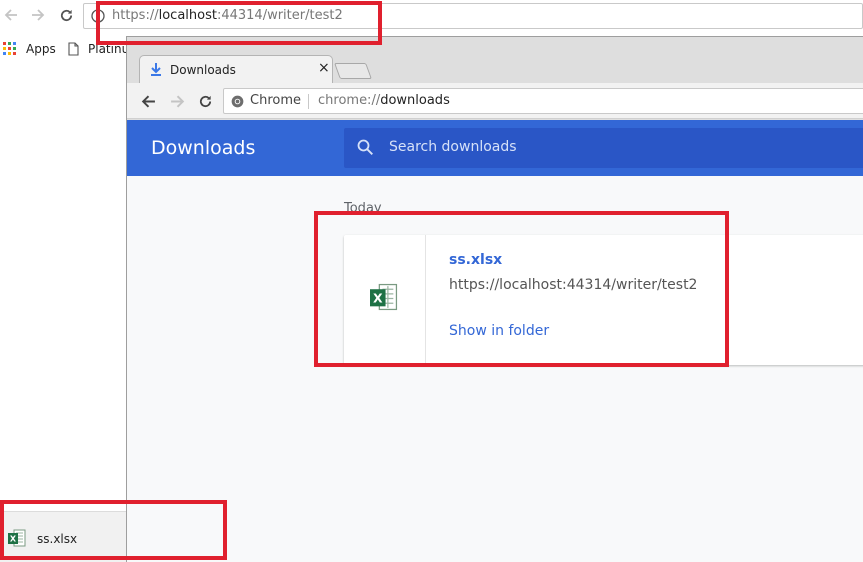 This screenshot has width=863, height=562. I want to click on tab-downloads: Downloads ×, so click(236, 69).